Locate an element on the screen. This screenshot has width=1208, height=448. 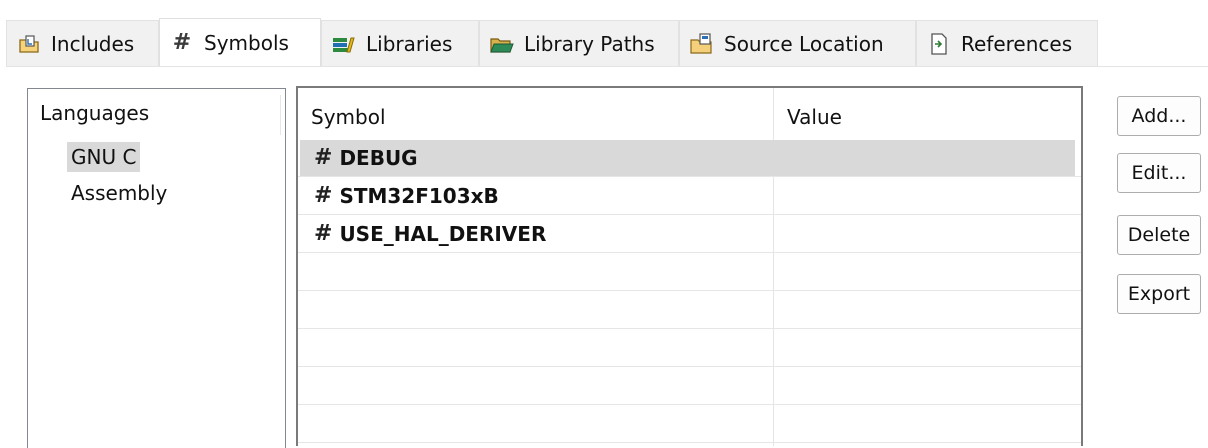
header-separator is located at coordinates (280, 115).